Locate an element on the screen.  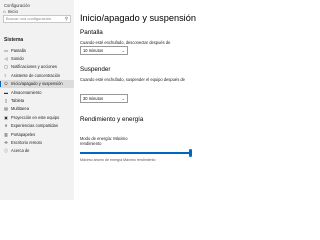
power-icon: ⏻ is located at coordinates (6, 84).